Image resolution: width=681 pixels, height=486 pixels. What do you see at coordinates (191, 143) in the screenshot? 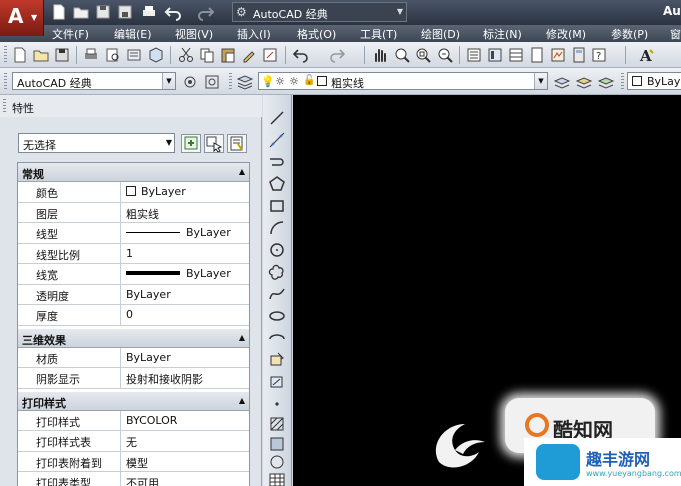
I see `toggle-pickadd-button` at bounding box center [191, 143].